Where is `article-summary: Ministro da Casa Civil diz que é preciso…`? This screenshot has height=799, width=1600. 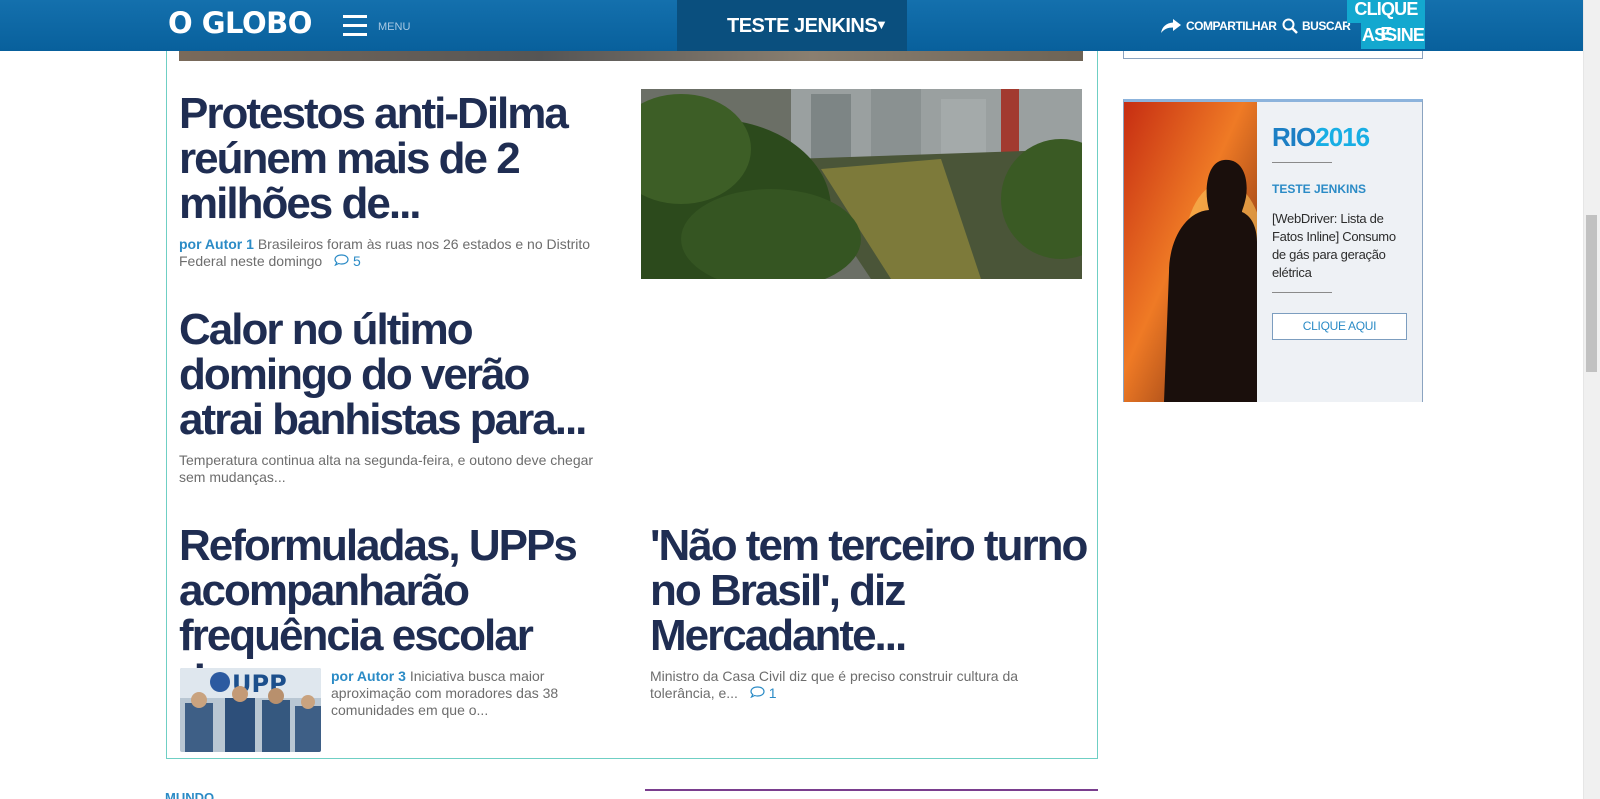 article-summary: Ministro da Casa Civil diz que é preciso… is located at coordinates (850, 685).